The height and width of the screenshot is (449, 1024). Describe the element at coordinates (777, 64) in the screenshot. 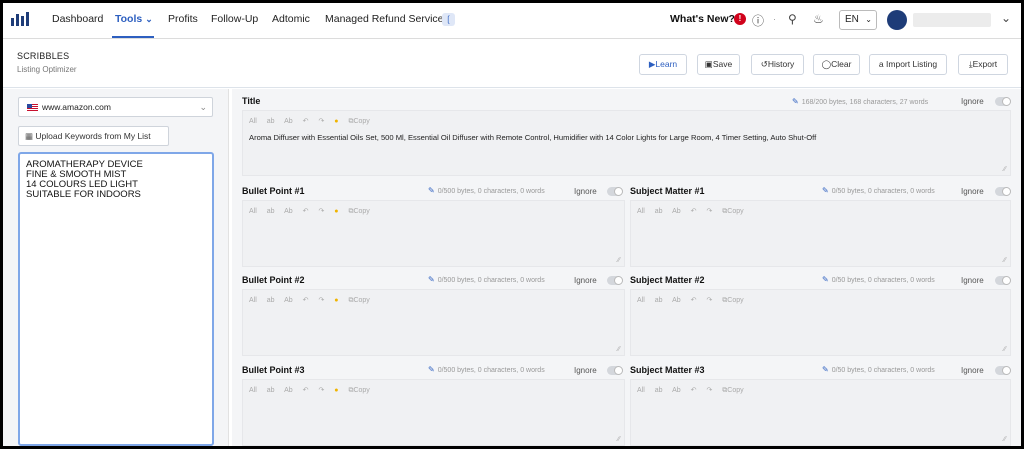

I see `history-button: ↺History` at that location.